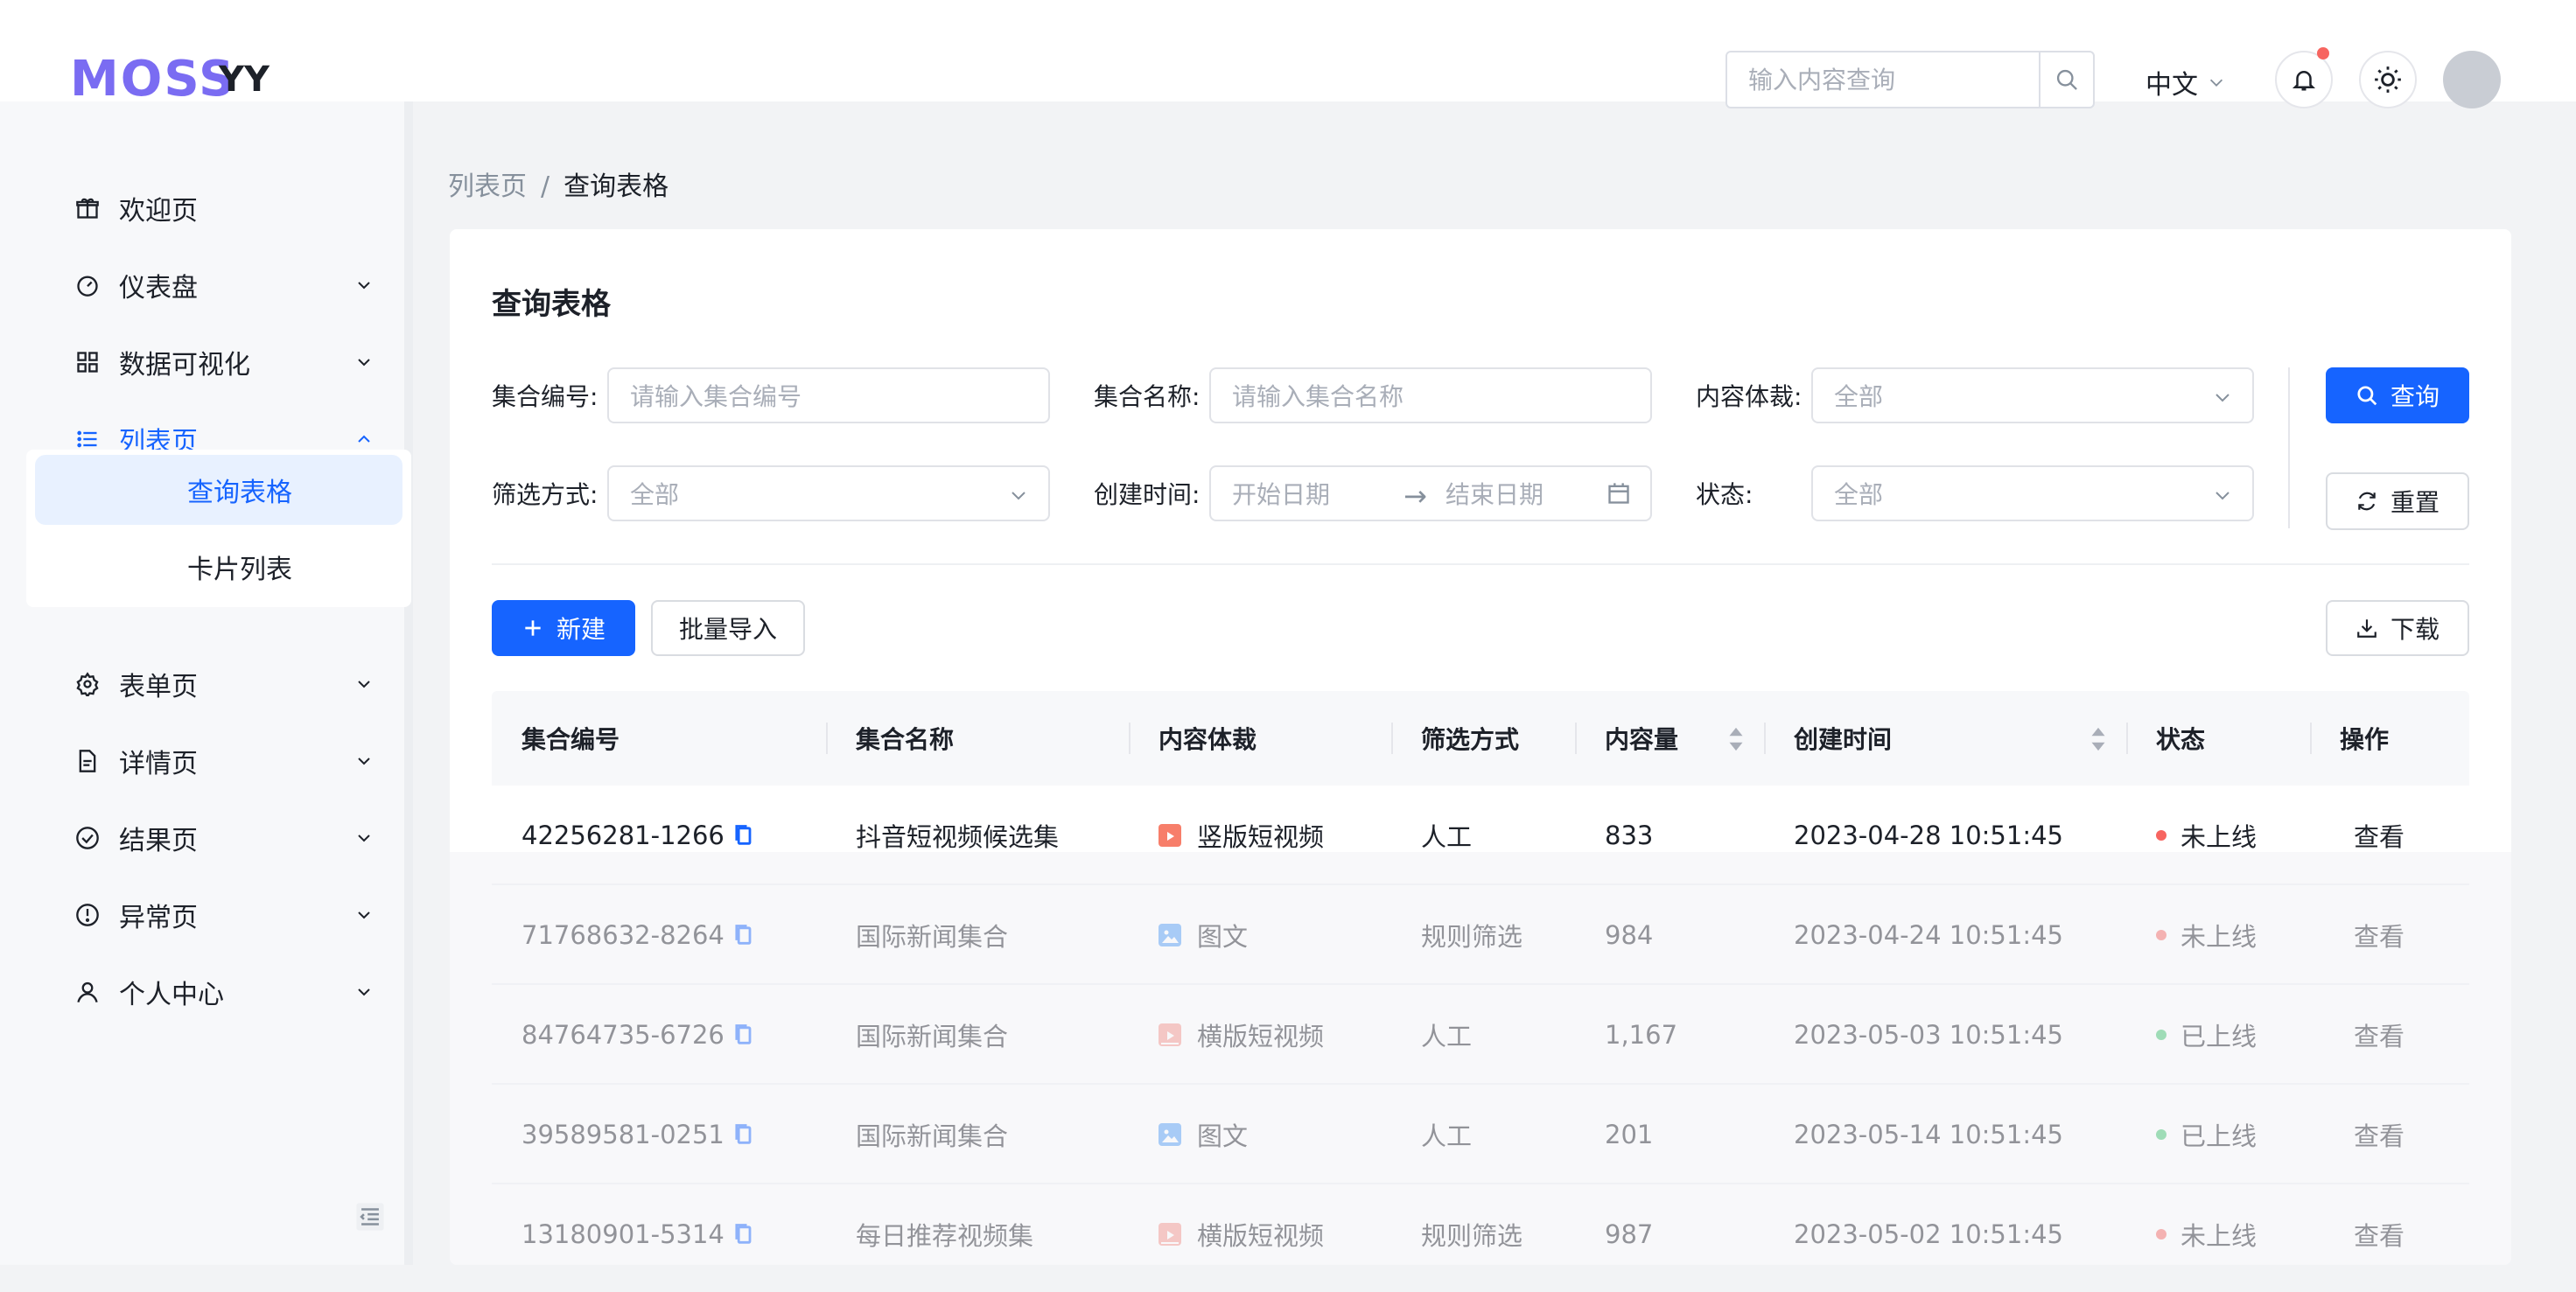 This screenshot has width=2576, height=1292. I want to click on exclamation-circle-icon, so click(87, 915).